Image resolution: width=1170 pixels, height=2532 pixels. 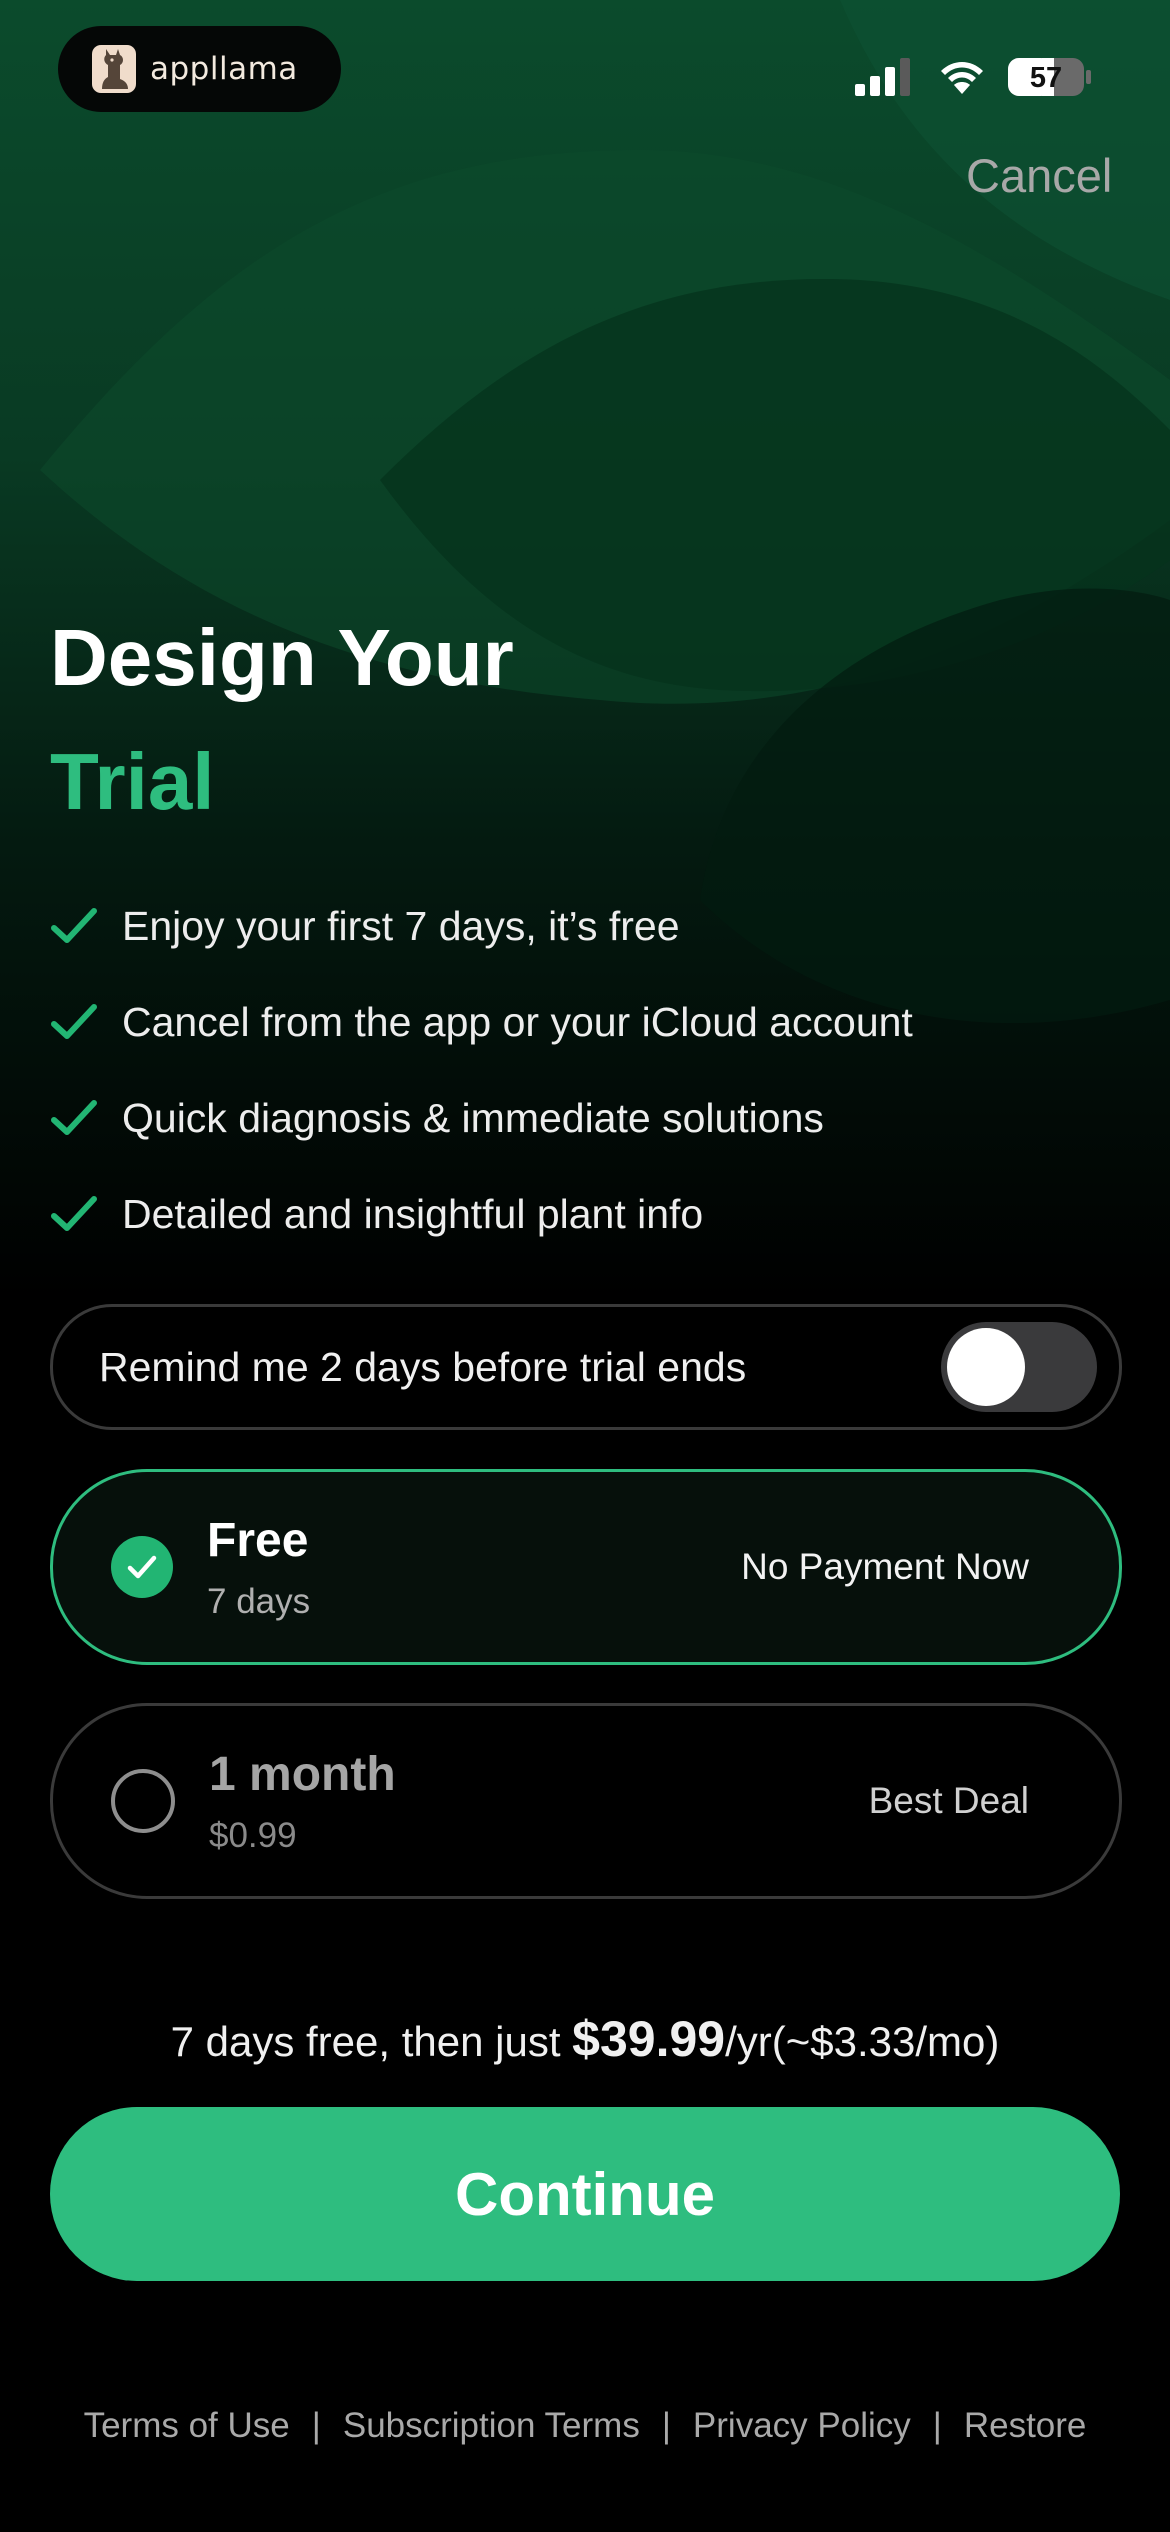 What do you see at coordinates (187, 2426) in the screenshot?
I see `terms-of-use-link: Terms of Use` at bounding box center [187, 2426].